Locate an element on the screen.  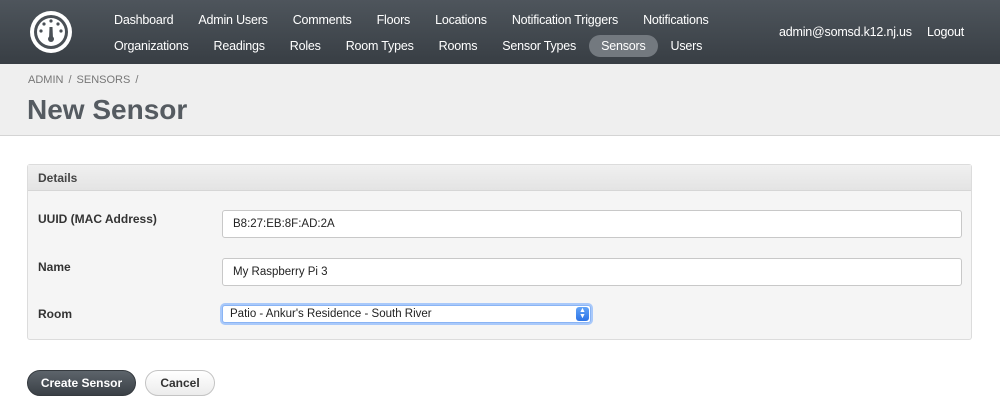
logout-link: Logout is located at coordinates (945, 32).